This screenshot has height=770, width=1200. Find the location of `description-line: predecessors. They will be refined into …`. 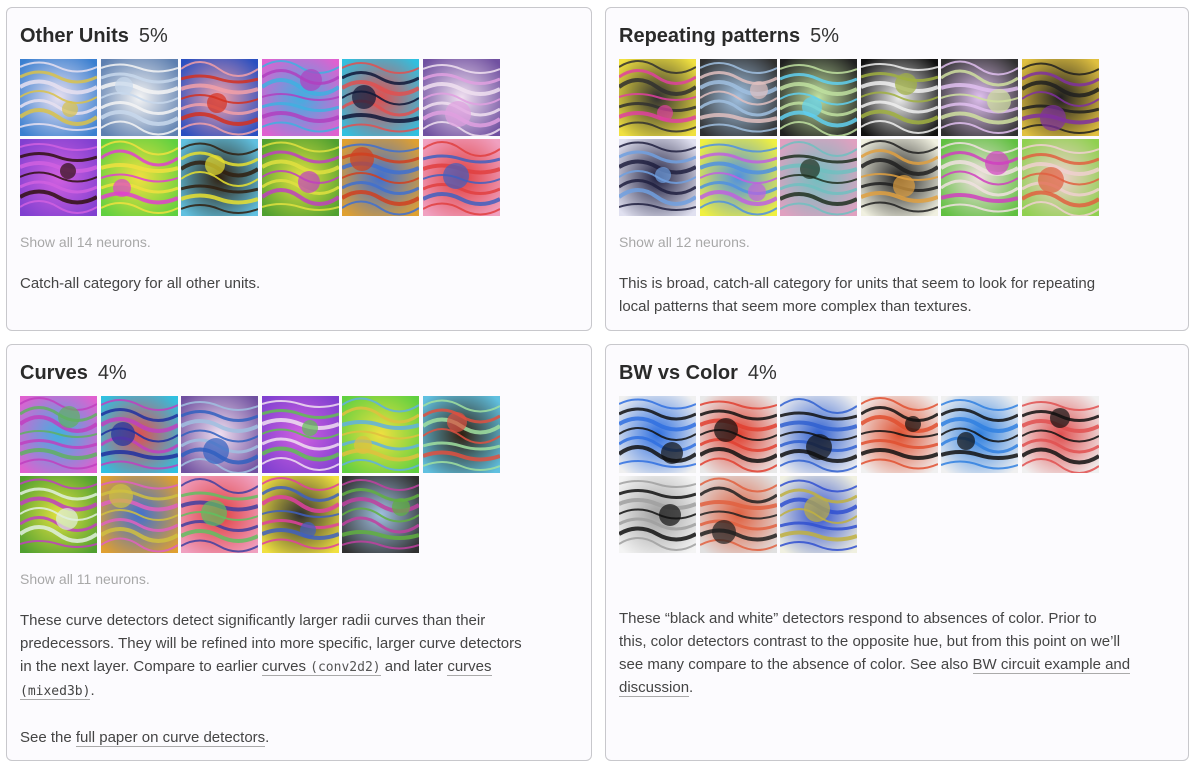

description-line: predecessors. They will be refined into … is located at coordinates (271, 643).